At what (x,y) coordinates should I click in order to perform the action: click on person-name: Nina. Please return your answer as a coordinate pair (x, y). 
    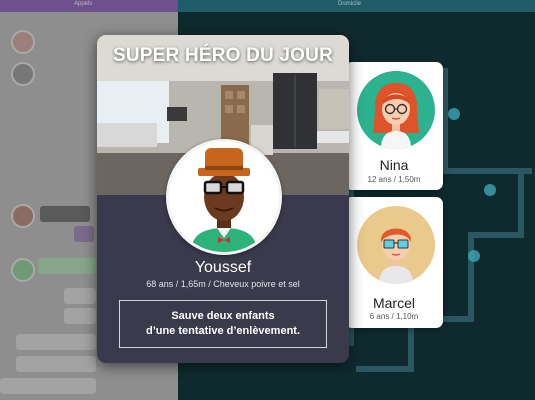
    Looking at the image, I should click on (394, 165).